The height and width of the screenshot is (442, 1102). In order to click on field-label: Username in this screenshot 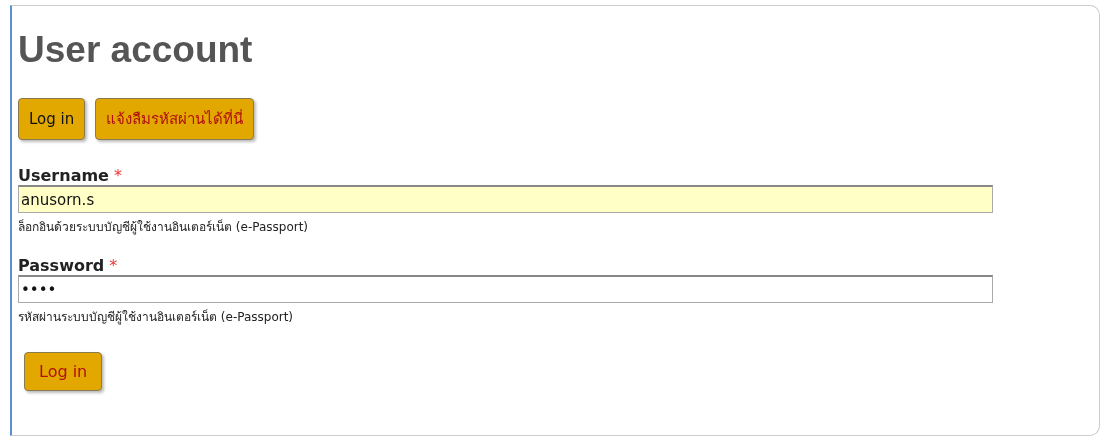, I will do `click(63, 175)`.